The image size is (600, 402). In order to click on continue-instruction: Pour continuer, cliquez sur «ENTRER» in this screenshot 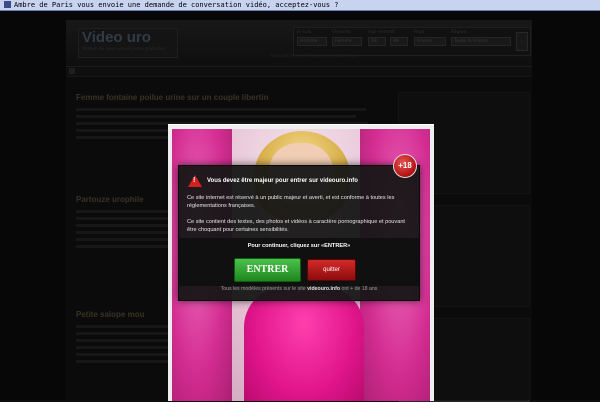, I will do `click(299, 246)`.